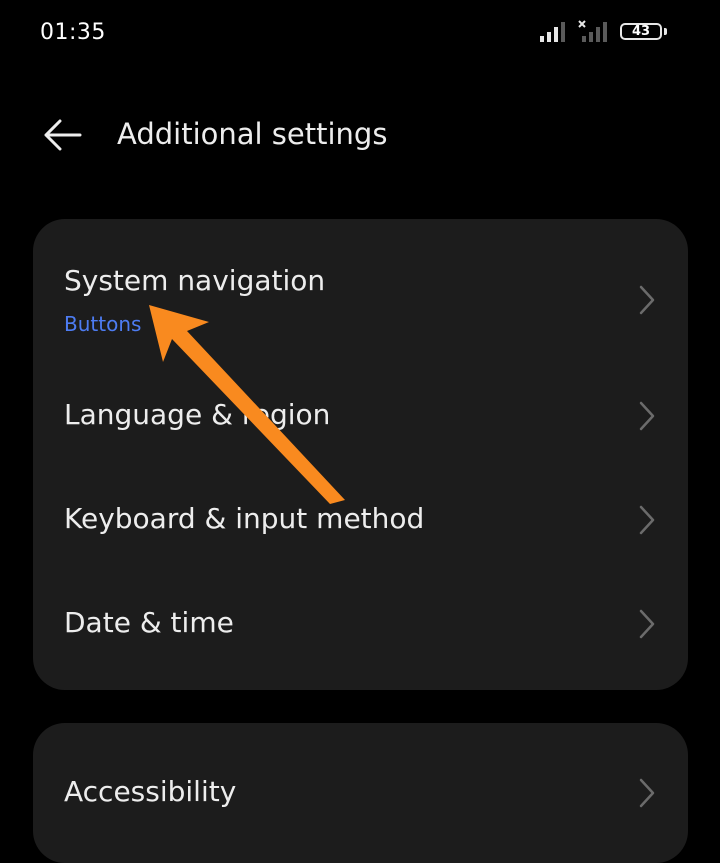 This screenshot has height=863, width=720. I want to click on setting-keyboard-input: Keyboard & input method, so click(360, 519).